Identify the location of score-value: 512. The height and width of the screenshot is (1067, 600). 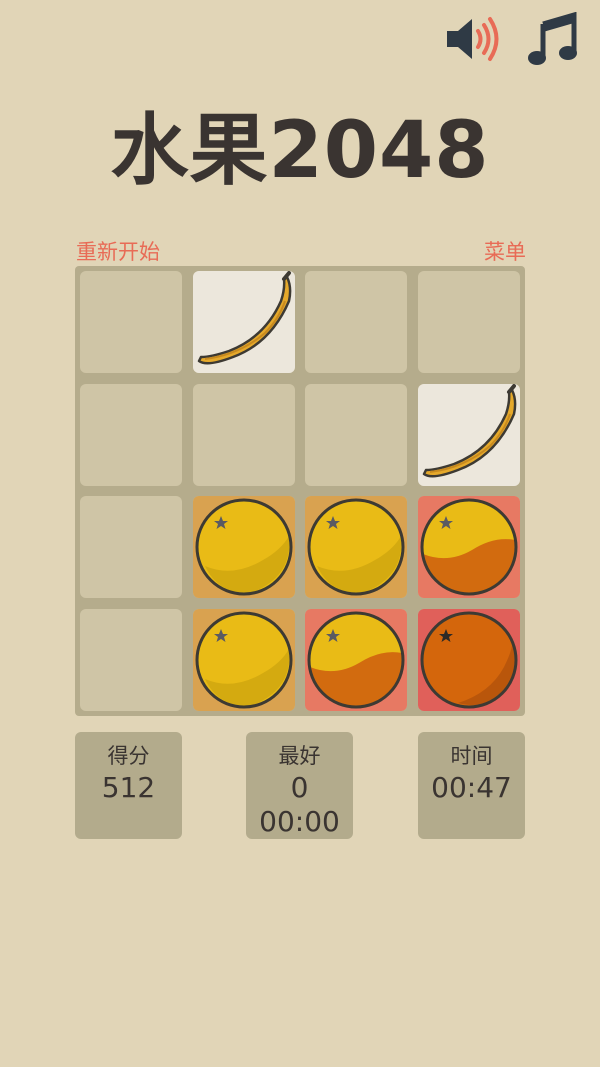
(128, 787).